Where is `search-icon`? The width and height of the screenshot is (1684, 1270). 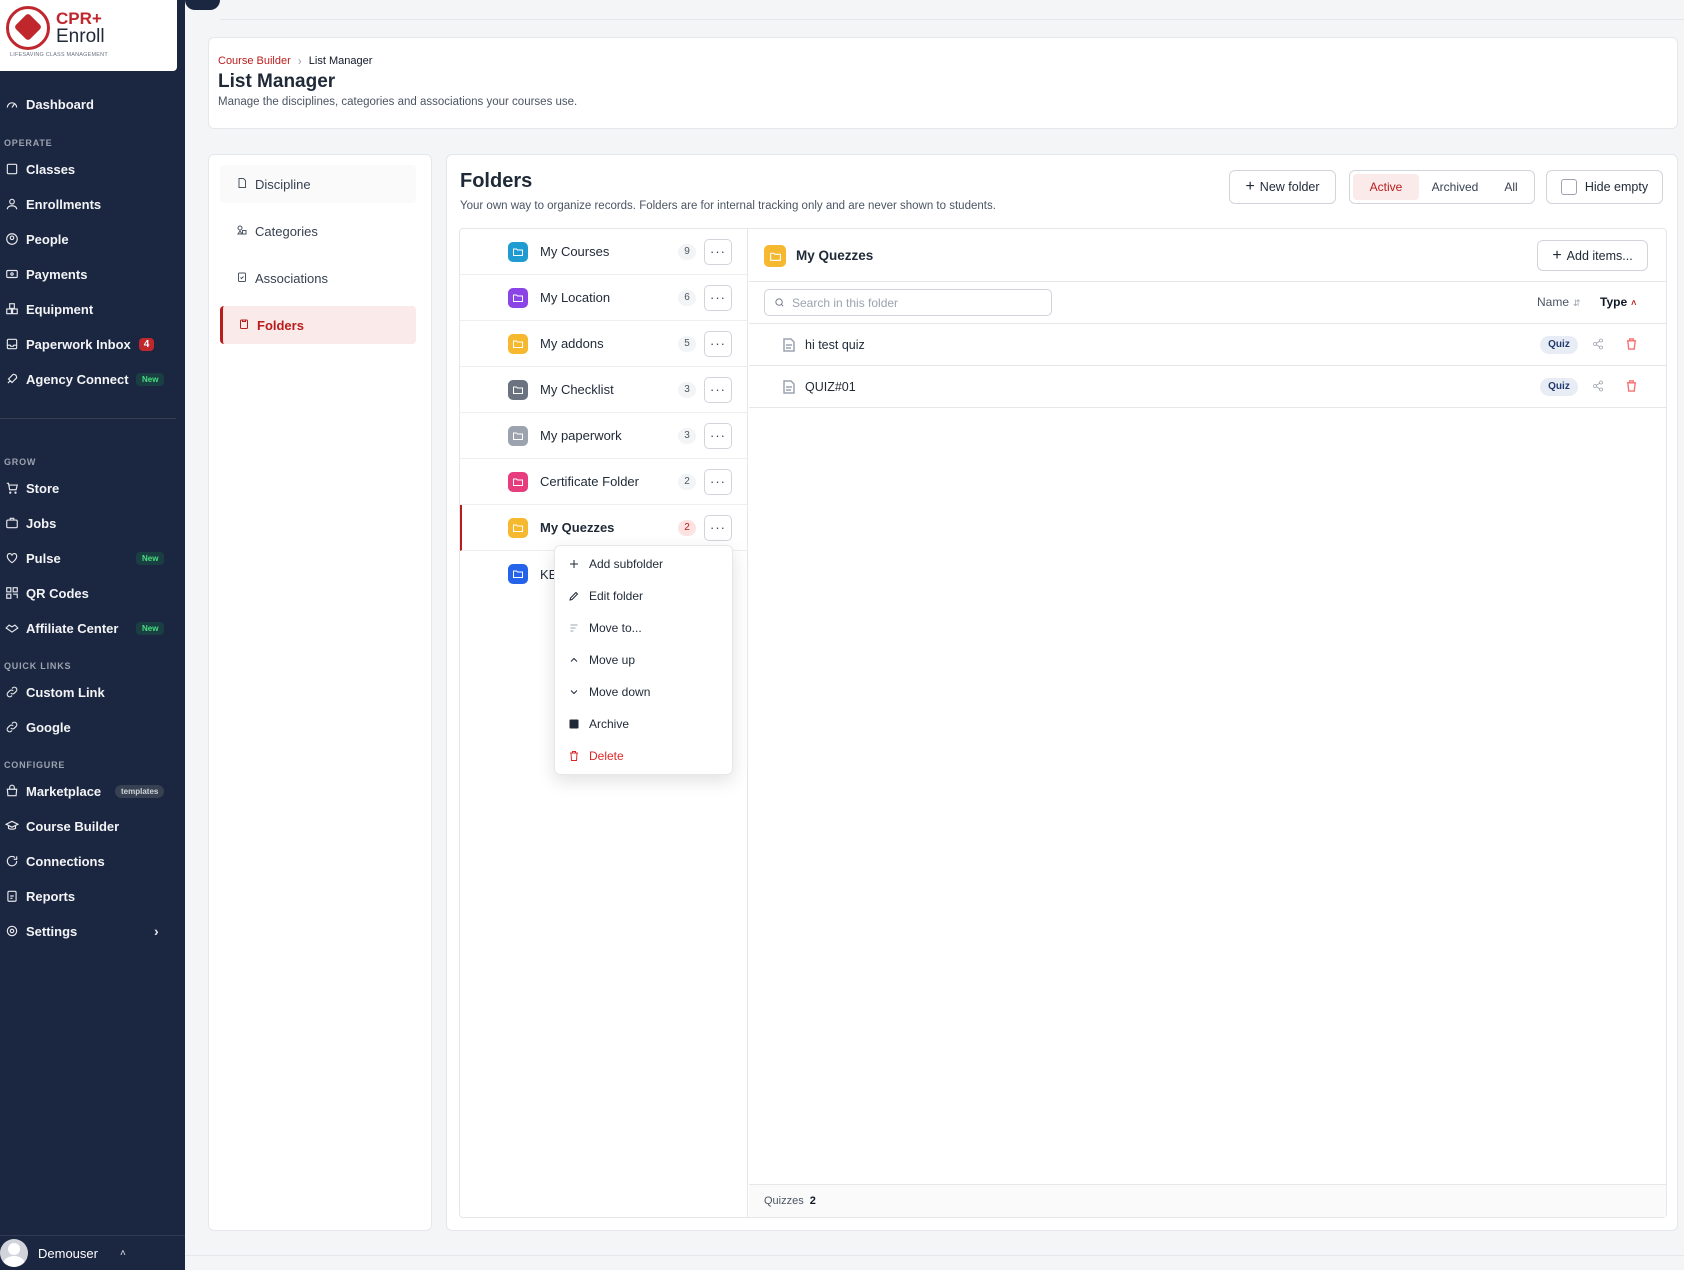 search-icon is located at coordinates (779, 302).